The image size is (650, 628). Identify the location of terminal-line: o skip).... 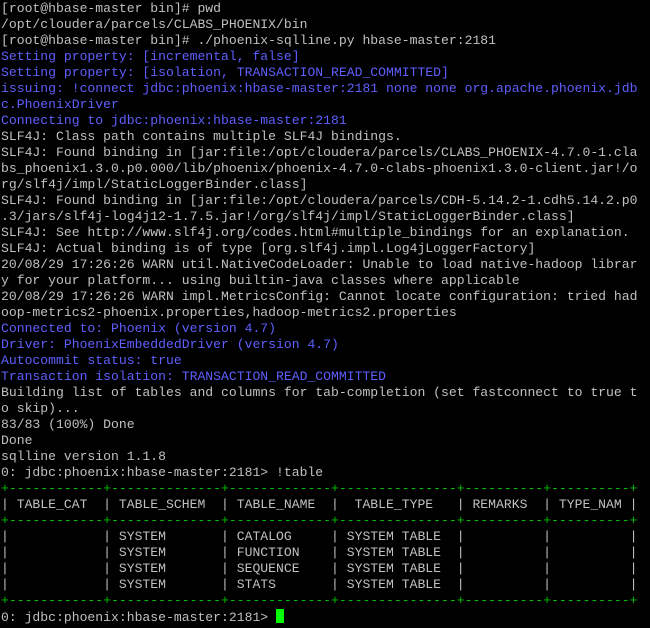
(40, 408).